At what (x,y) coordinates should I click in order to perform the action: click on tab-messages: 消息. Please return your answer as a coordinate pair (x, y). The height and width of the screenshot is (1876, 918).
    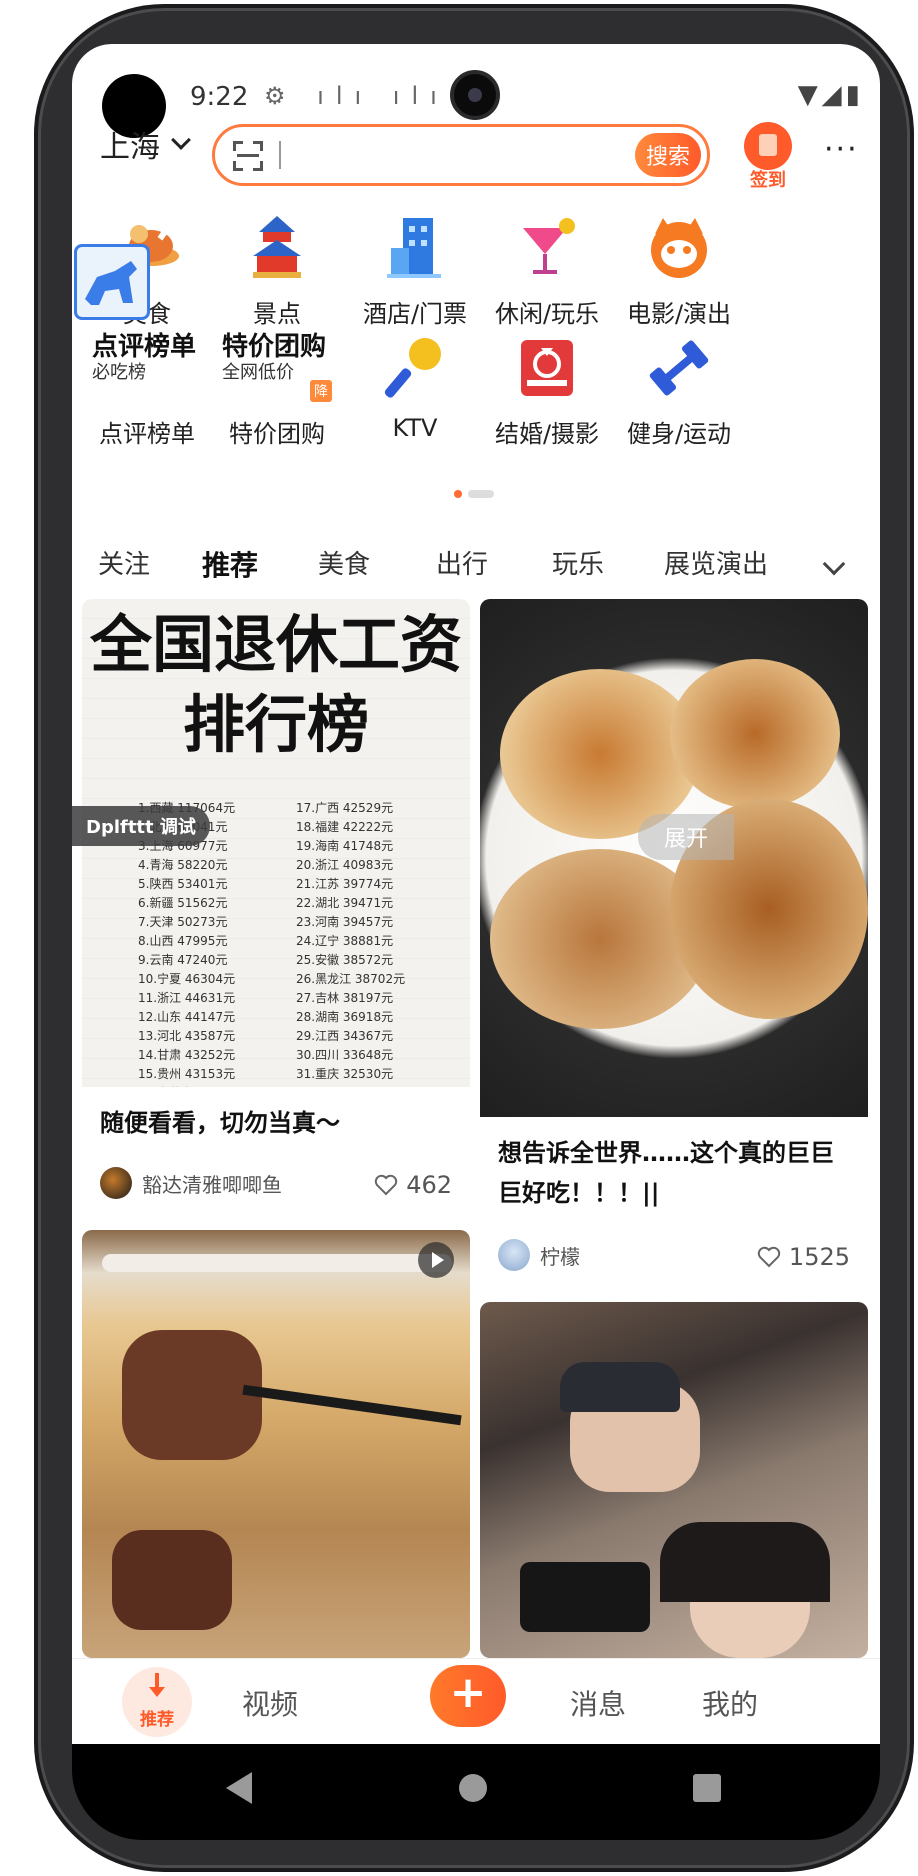
    Looking at the image, I should click on (598, 1703).